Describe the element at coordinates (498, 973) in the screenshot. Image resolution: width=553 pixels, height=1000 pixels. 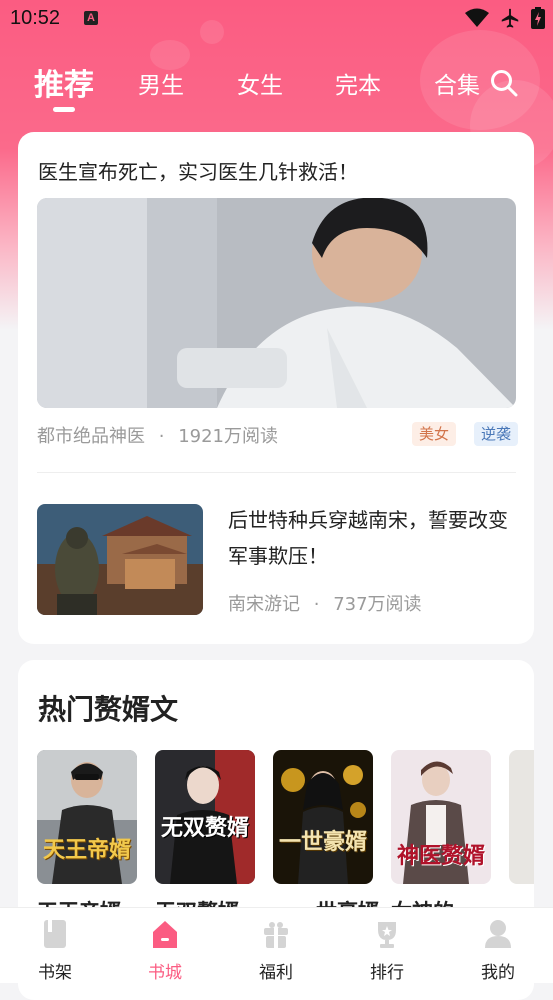
I see `nav-label: 我的` at that location.